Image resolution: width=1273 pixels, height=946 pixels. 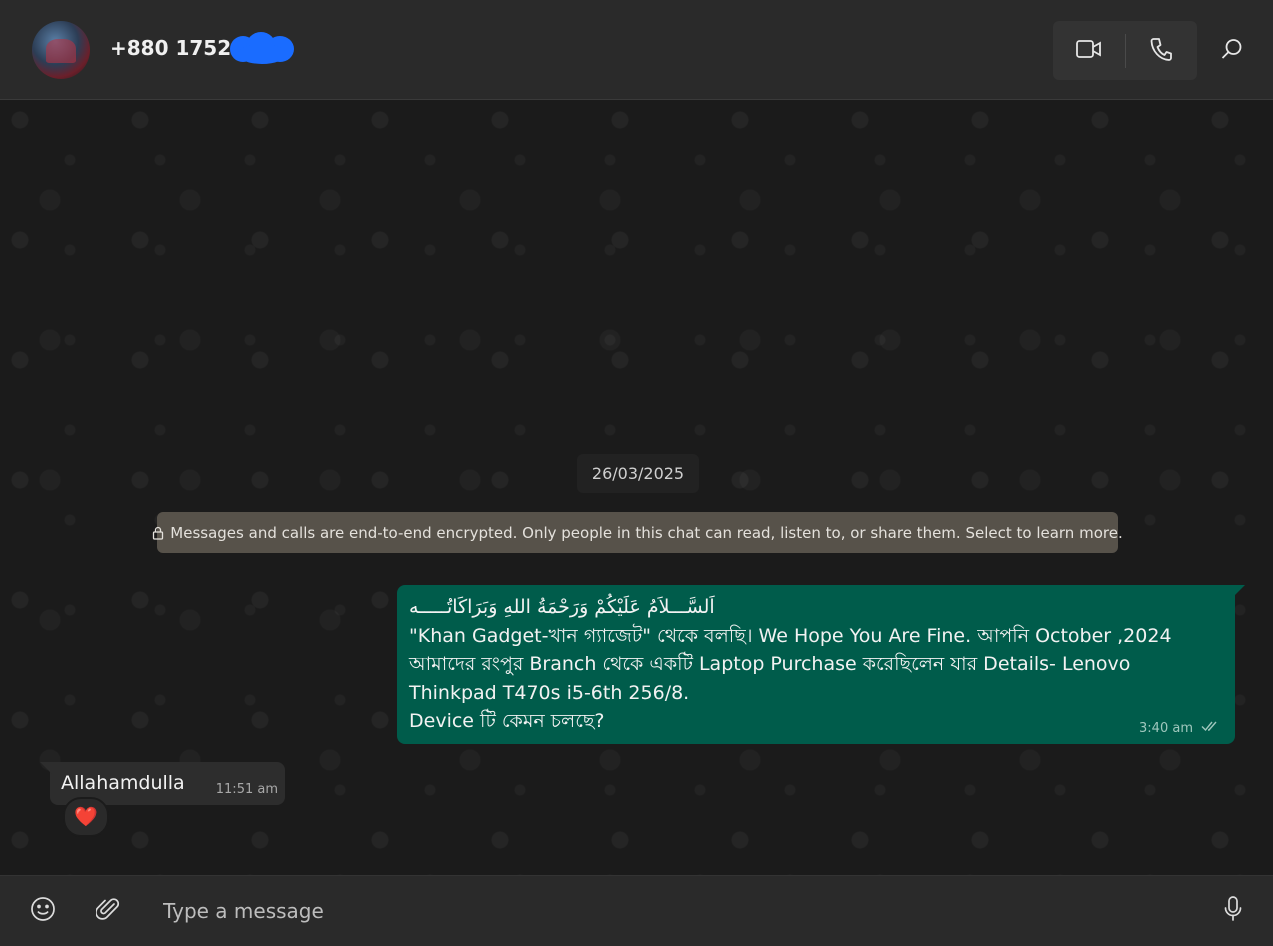 I want to click on message-line: Device টি কেমন চলছে?, so click(x=507, y=721).